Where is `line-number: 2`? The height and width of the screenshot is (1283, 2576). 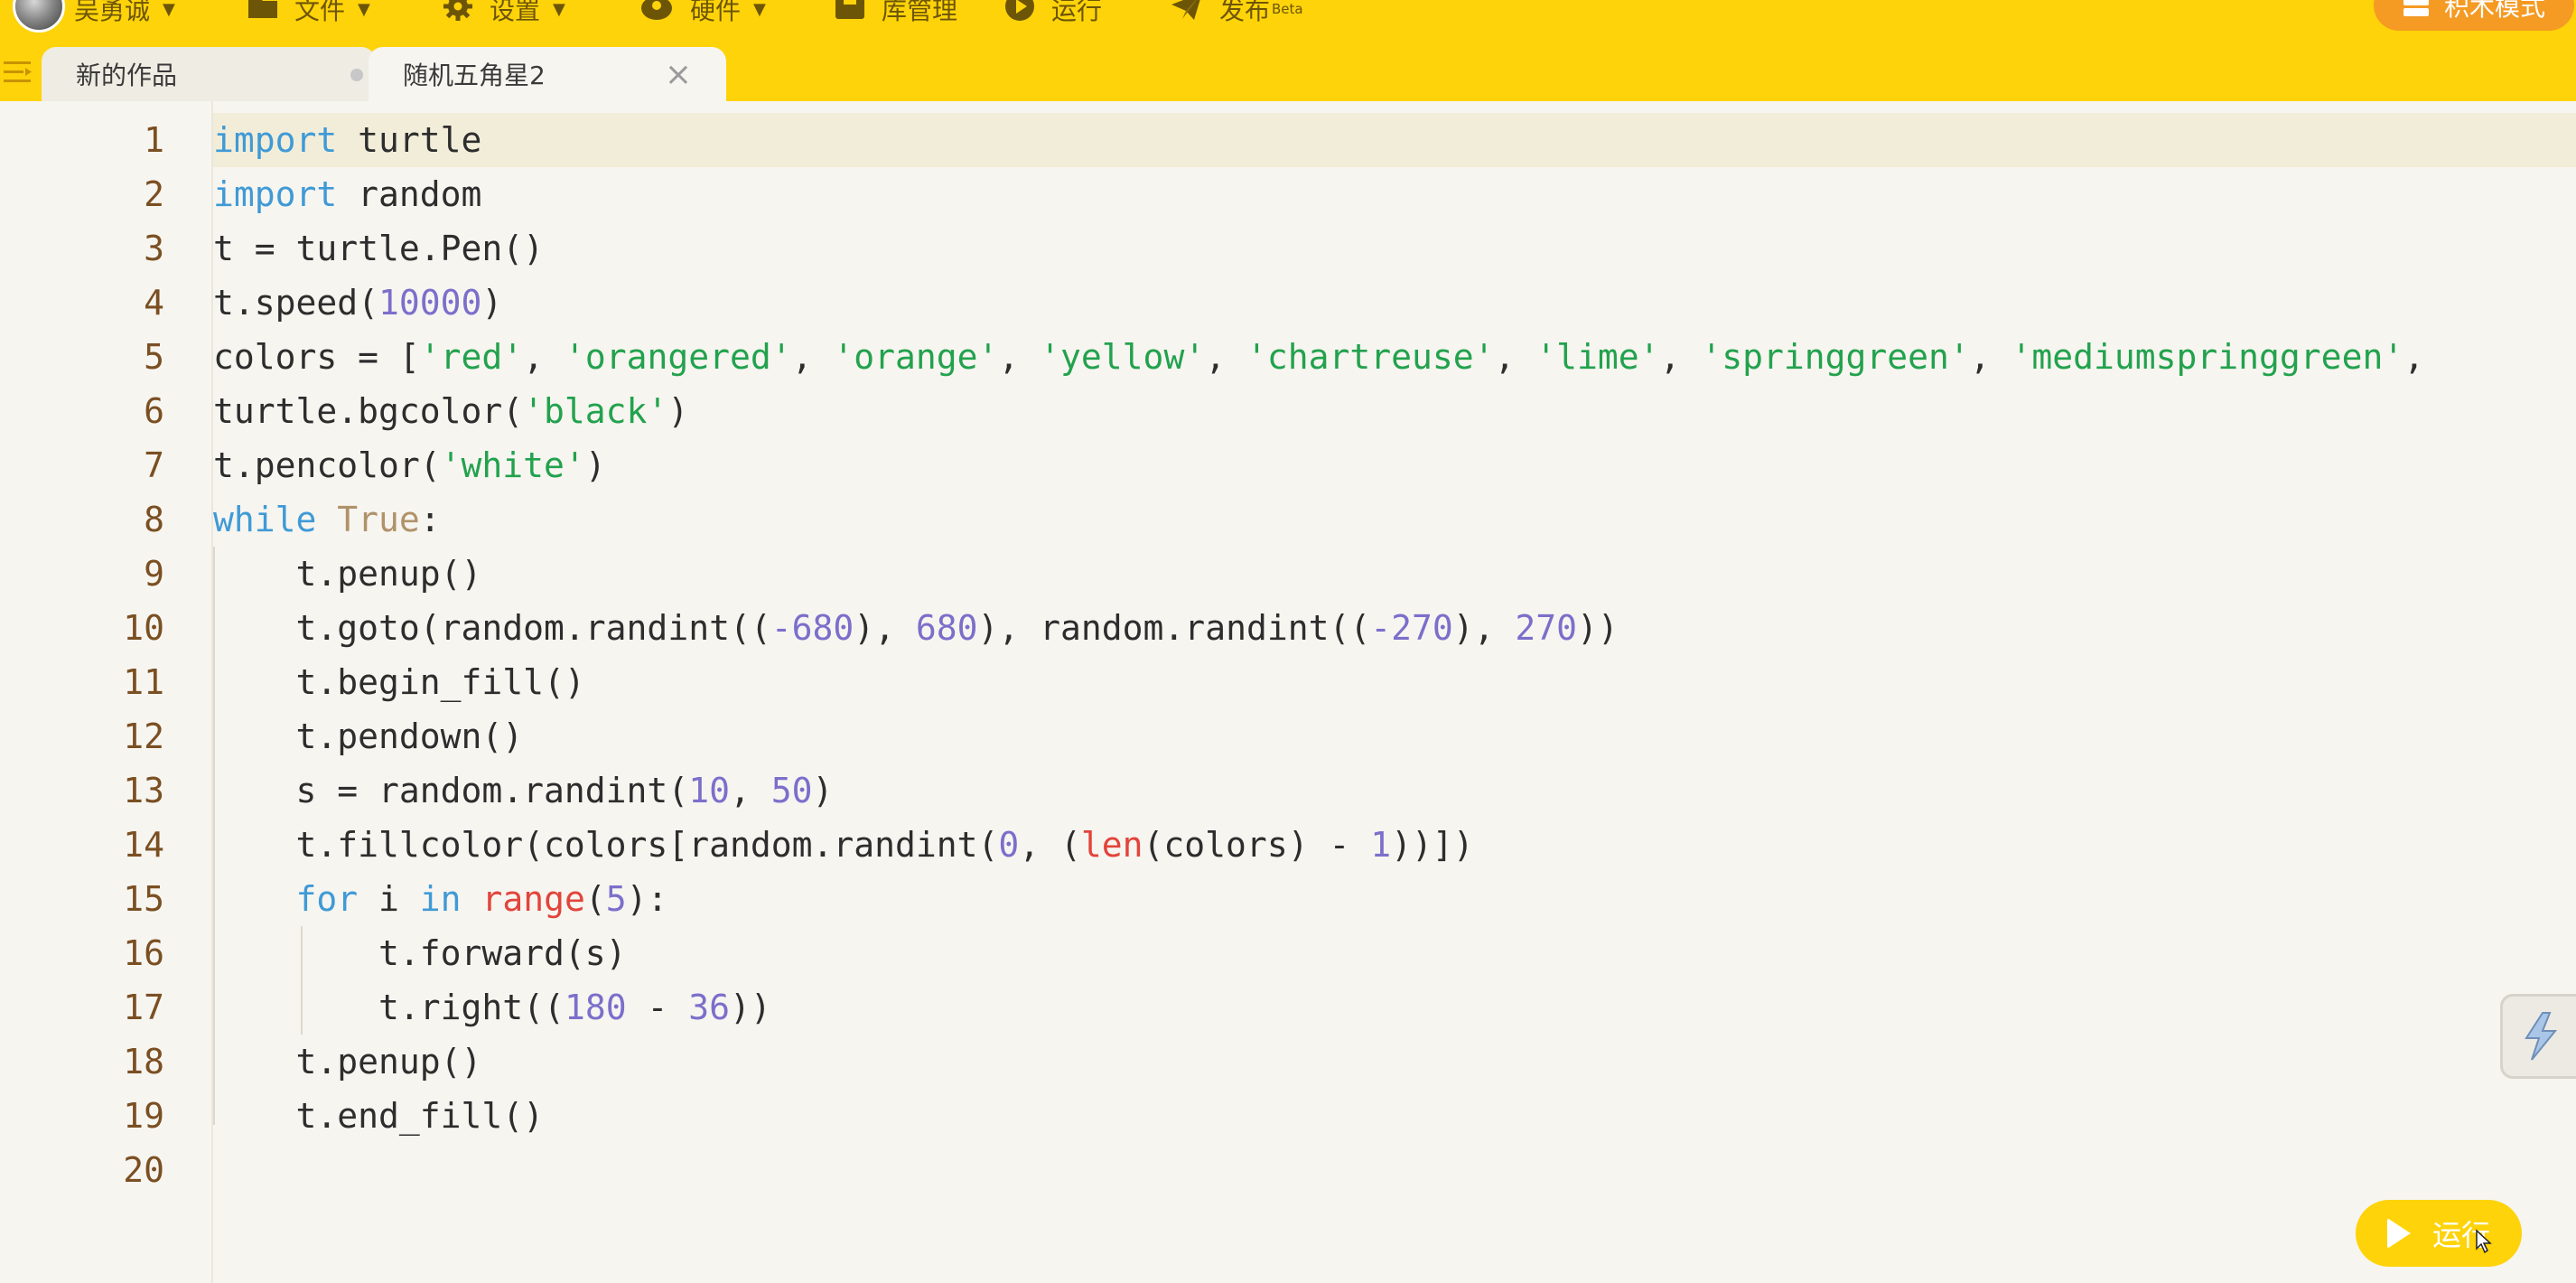 line-number: 2 is located at coordinates (154, 194).